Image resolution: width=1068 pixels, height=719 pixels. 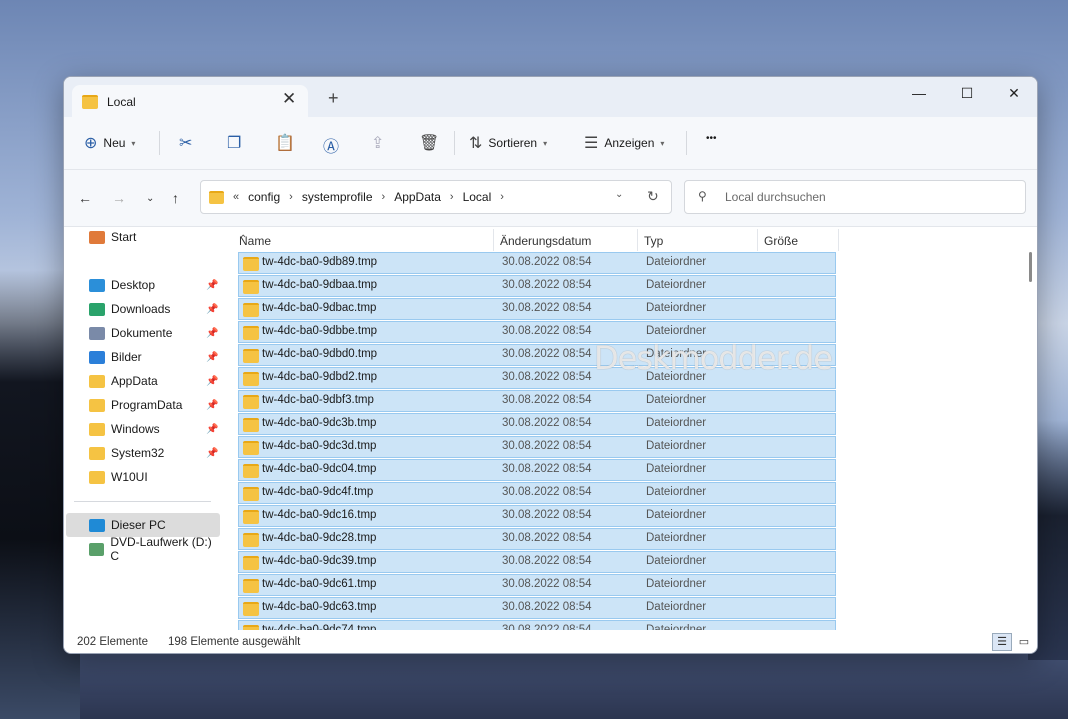 What do you see at coordinates (477, 197) in the screenshot?
I see `breadcrumb-local: Local` at bounding box center [477, 197].